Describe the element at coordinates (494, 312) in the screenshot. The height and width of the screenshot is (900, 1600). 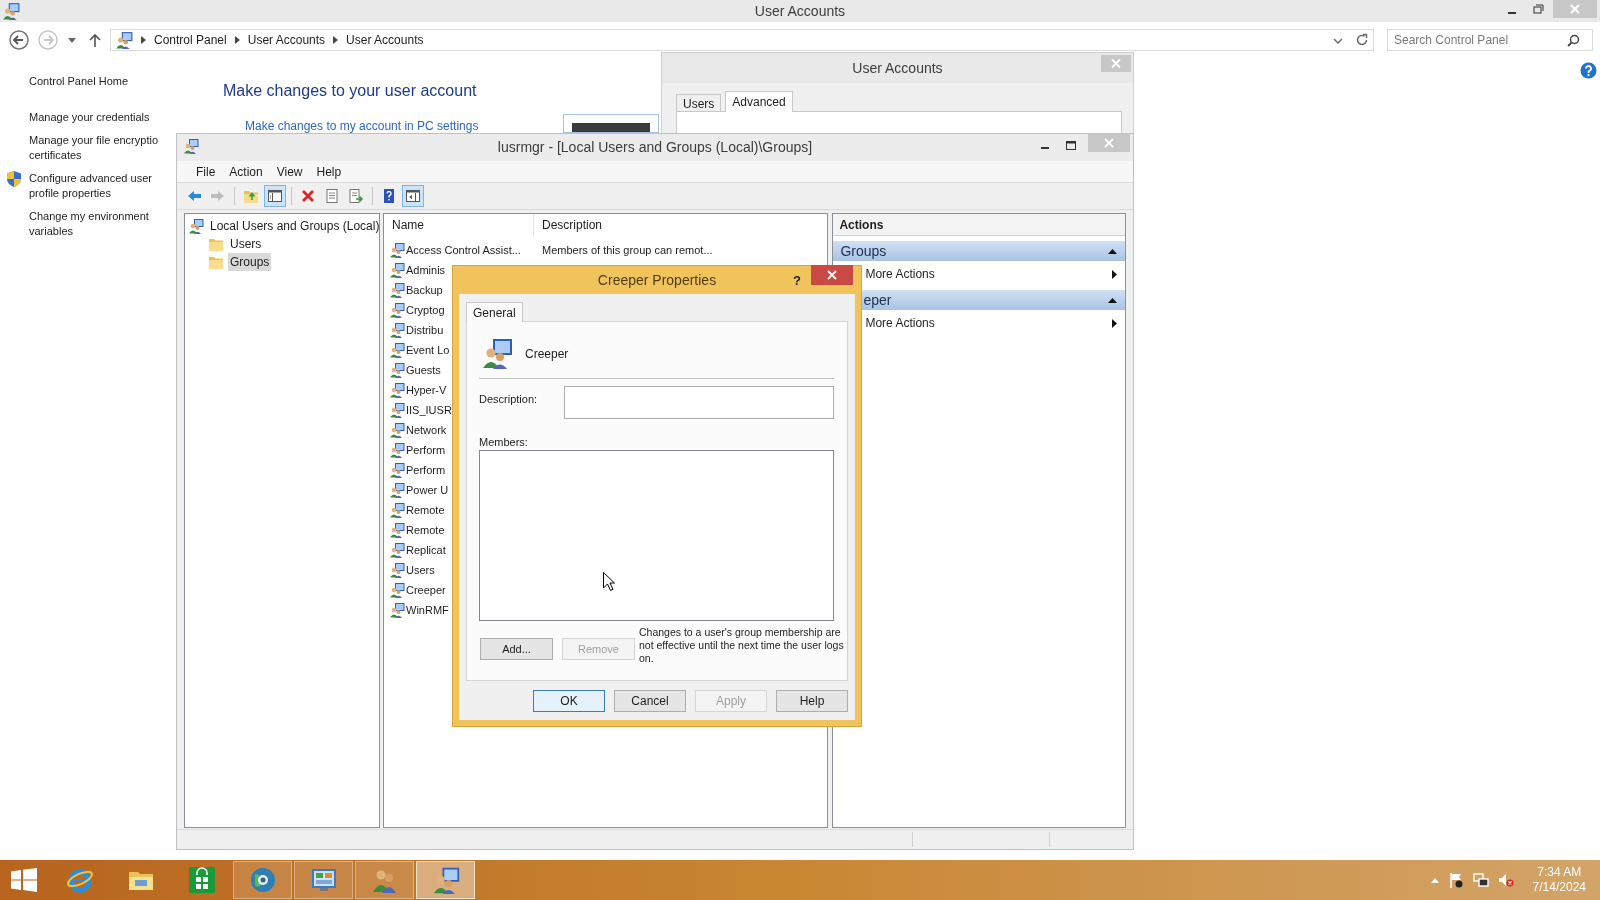
I see `tab: General` at that location.